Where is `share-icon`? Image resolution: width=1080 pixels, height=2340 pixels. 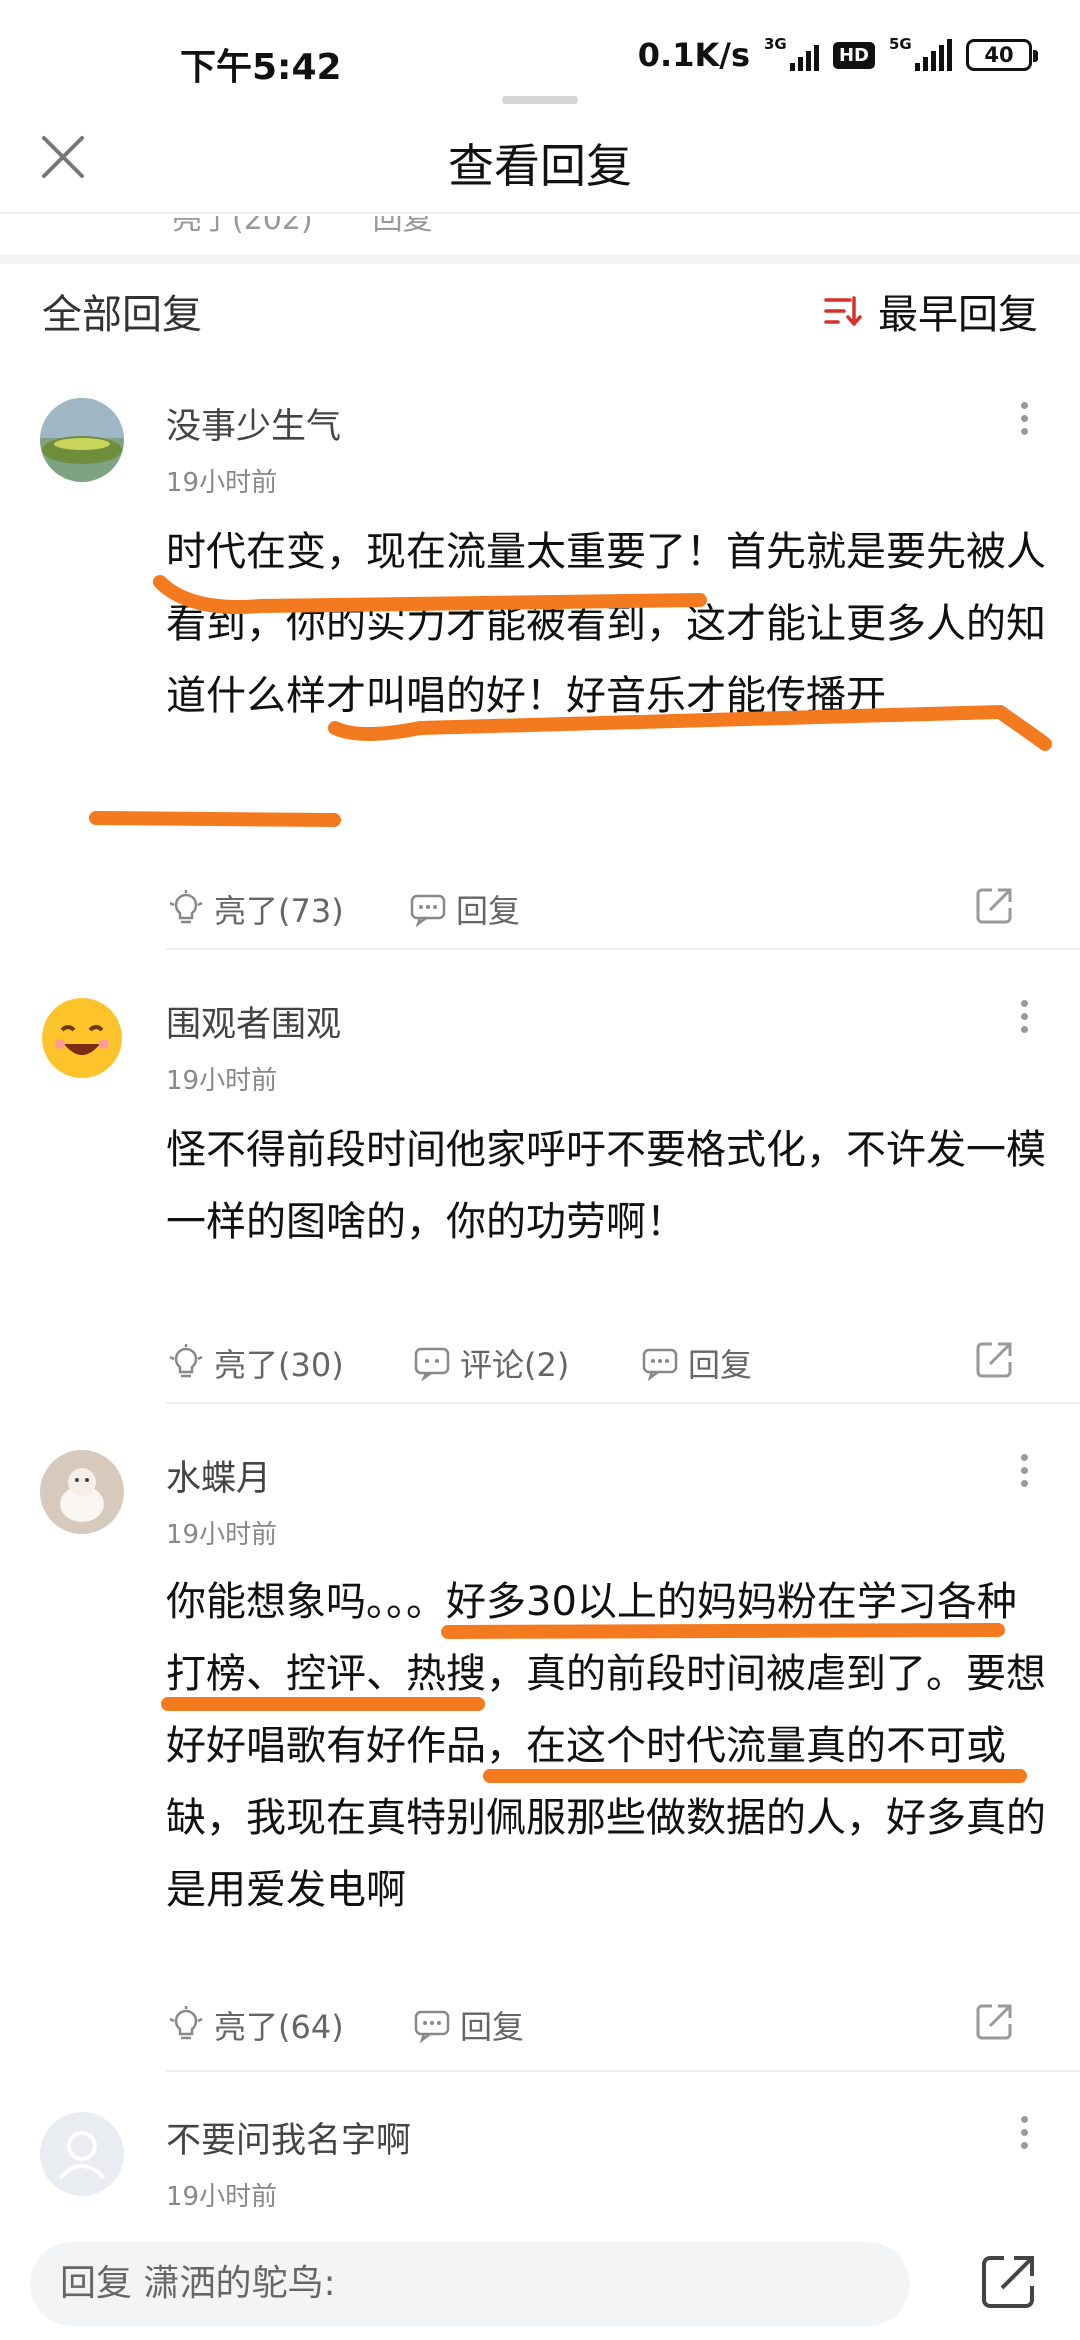 share-icon is located at coordinates (1008, 2282).